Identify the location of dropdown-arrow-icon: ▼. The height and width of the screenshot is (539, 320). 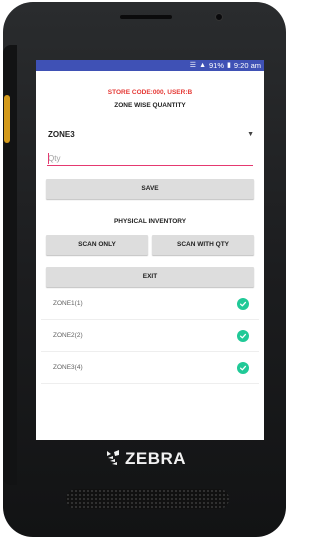
(250, 134).